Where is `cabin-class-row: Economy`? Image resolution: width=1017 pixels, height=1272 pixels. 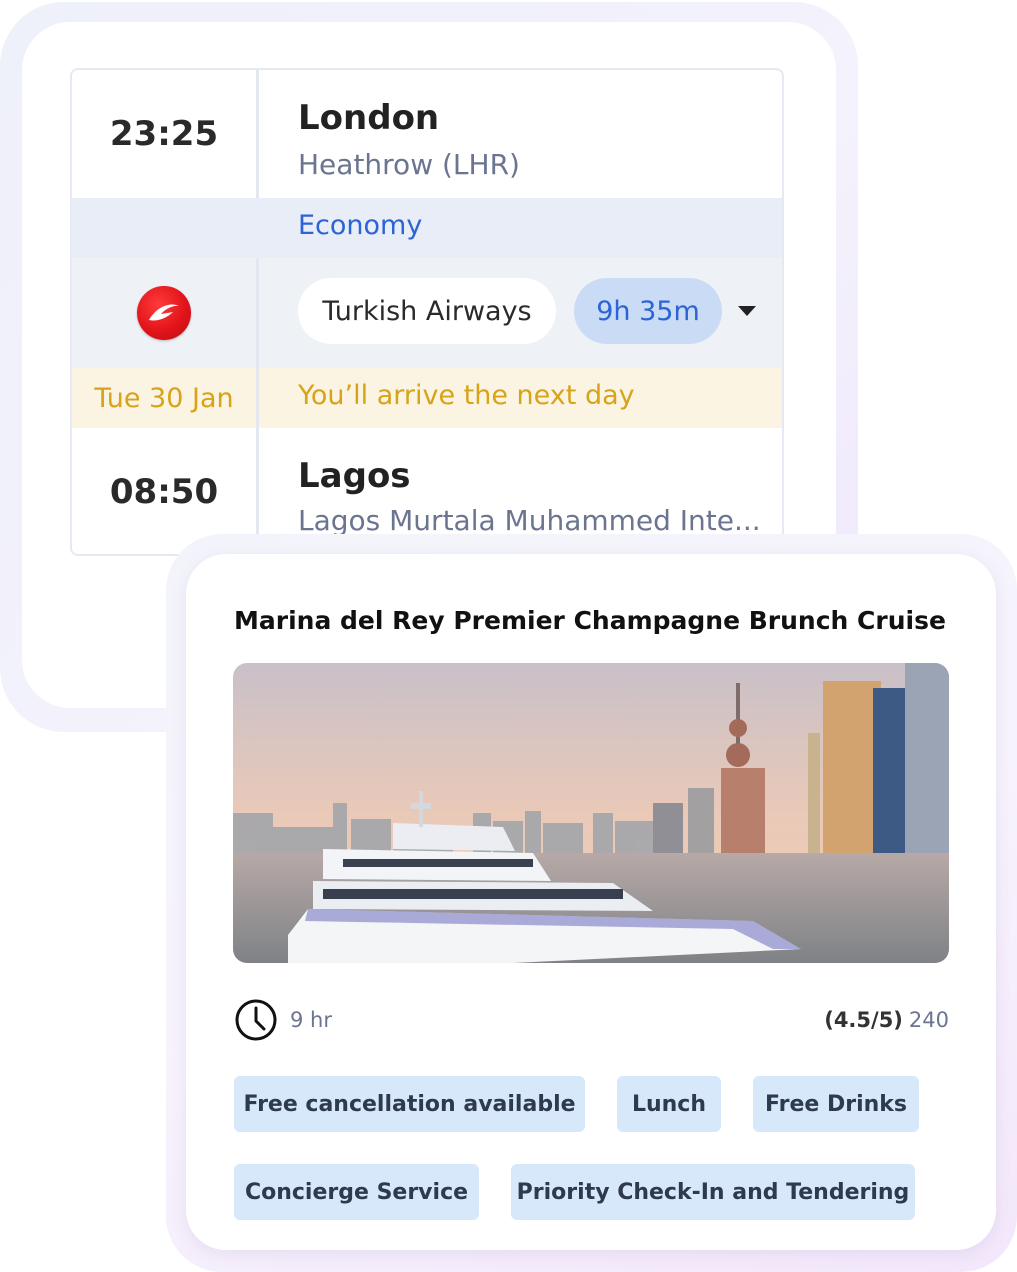 cabin-class-row: Economy is located at coordinates (427, 228).